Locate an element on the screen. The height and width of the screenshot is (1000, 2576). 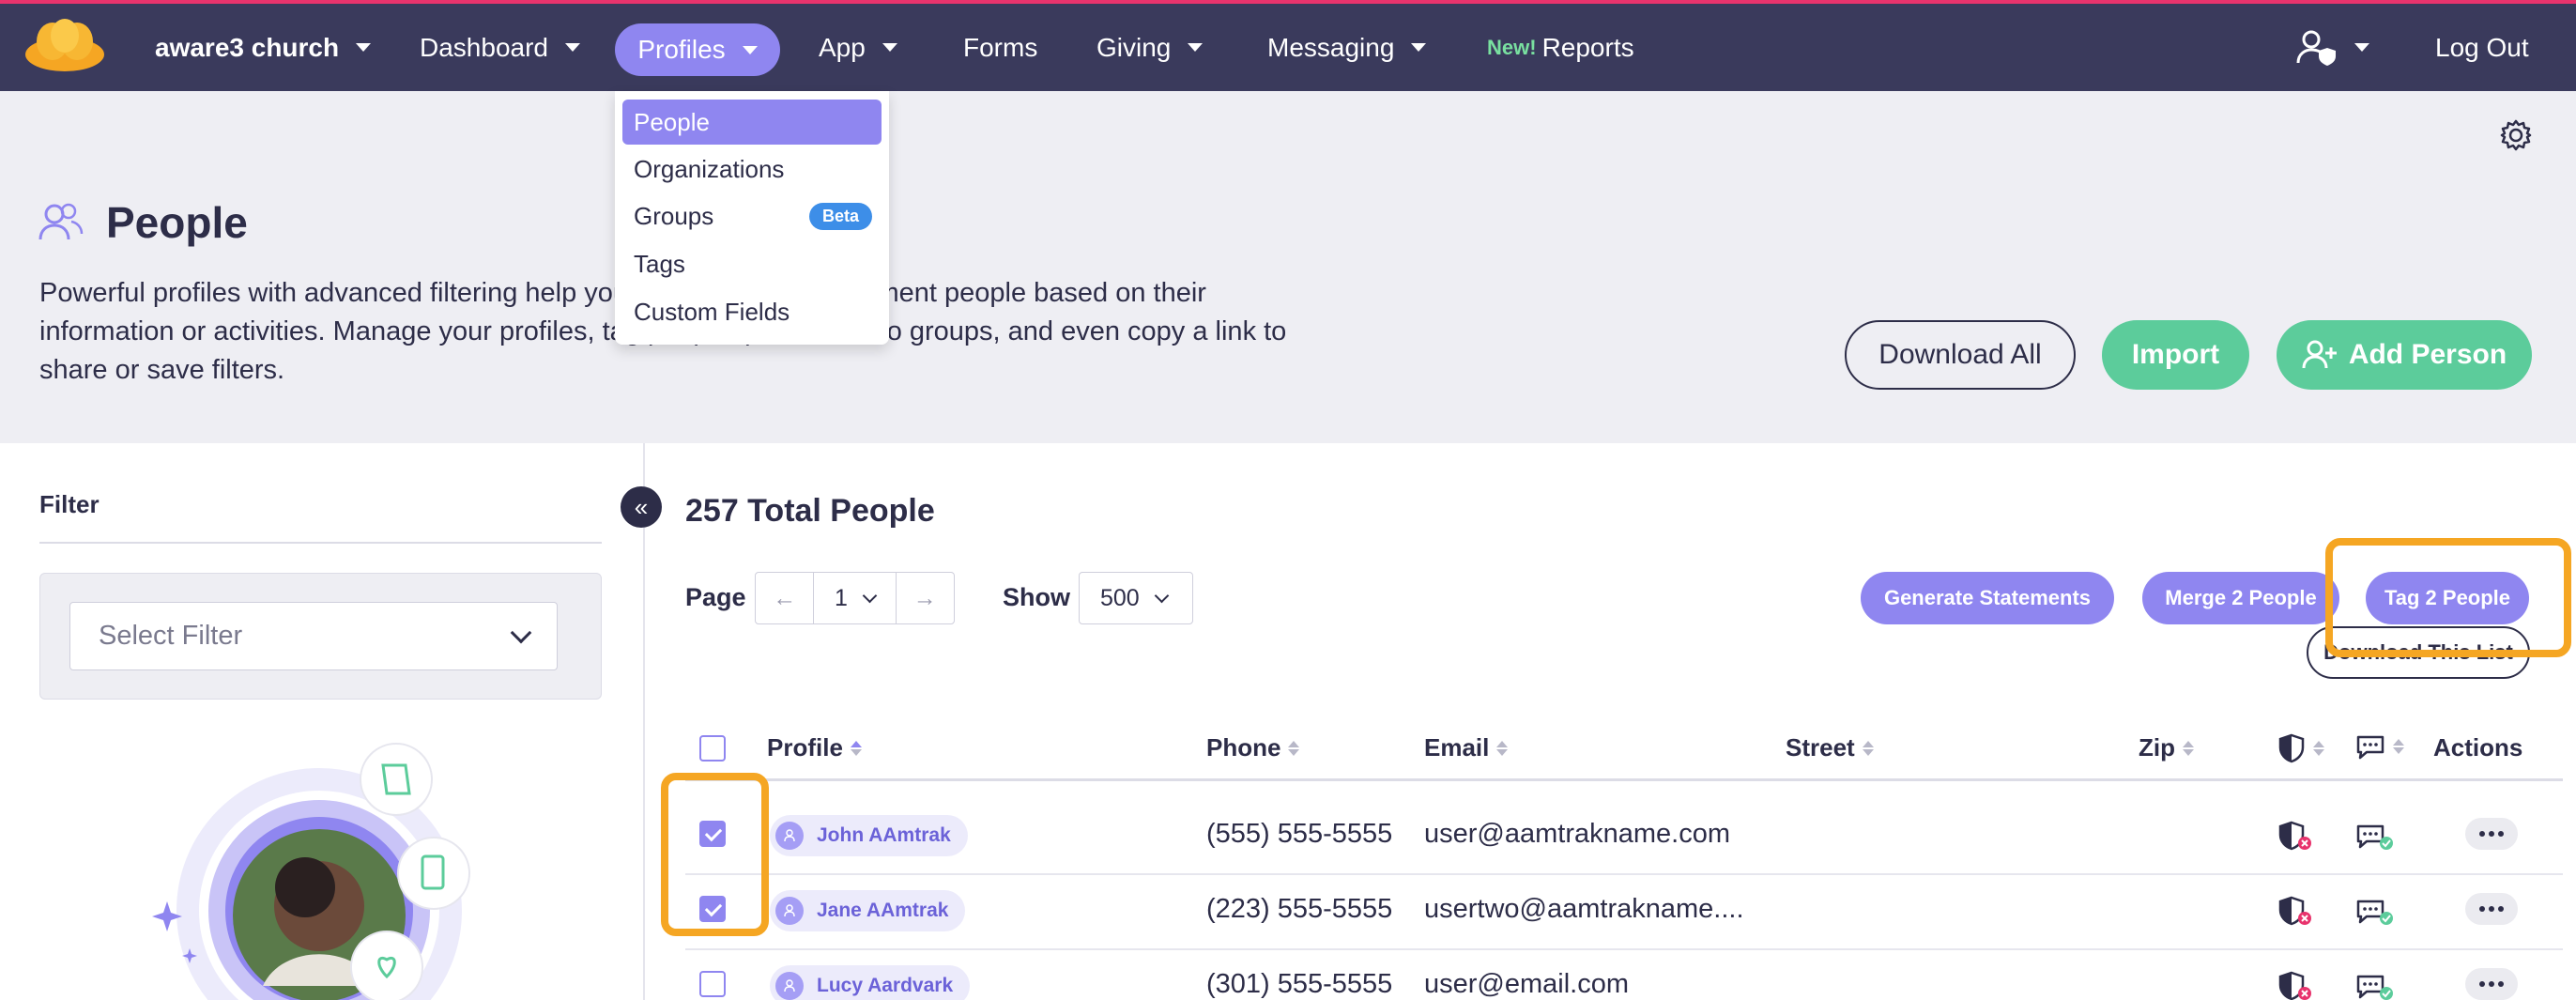
double-chevron-left-icon: « is located at coordinates (641, 506).